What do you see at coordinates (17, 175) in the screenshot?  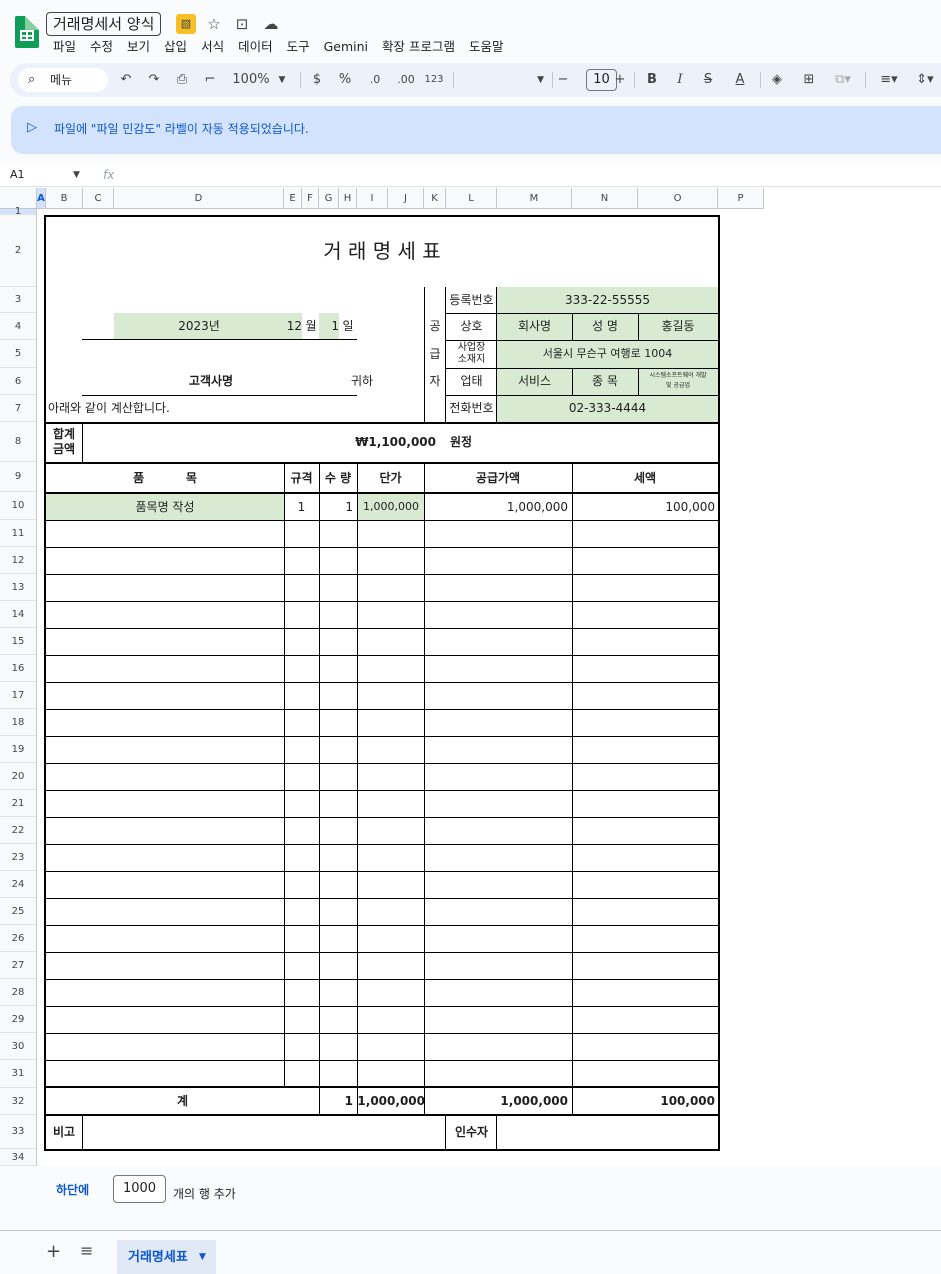 I see `name-box: A1` at bounding box center [17, 175].